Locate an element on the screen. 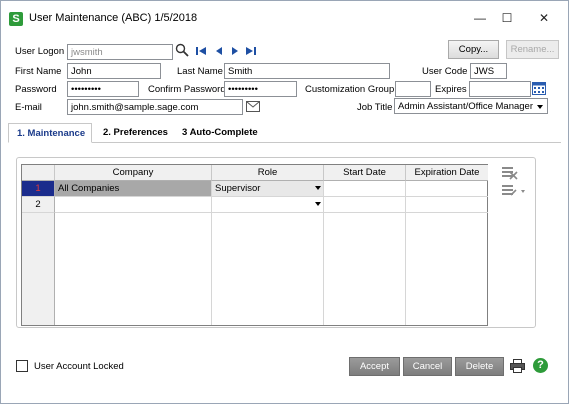 The height and width of the screenshot is (404, 569). calendar-icon is located at coordinates (539, 88).